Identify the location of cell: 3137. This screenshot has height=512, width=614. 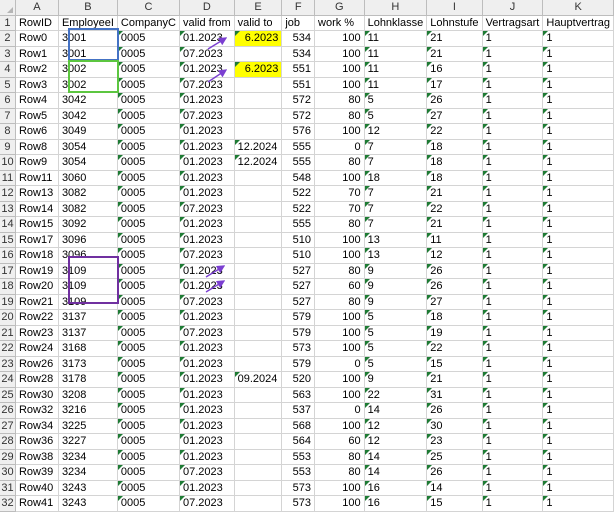
(88, 317).